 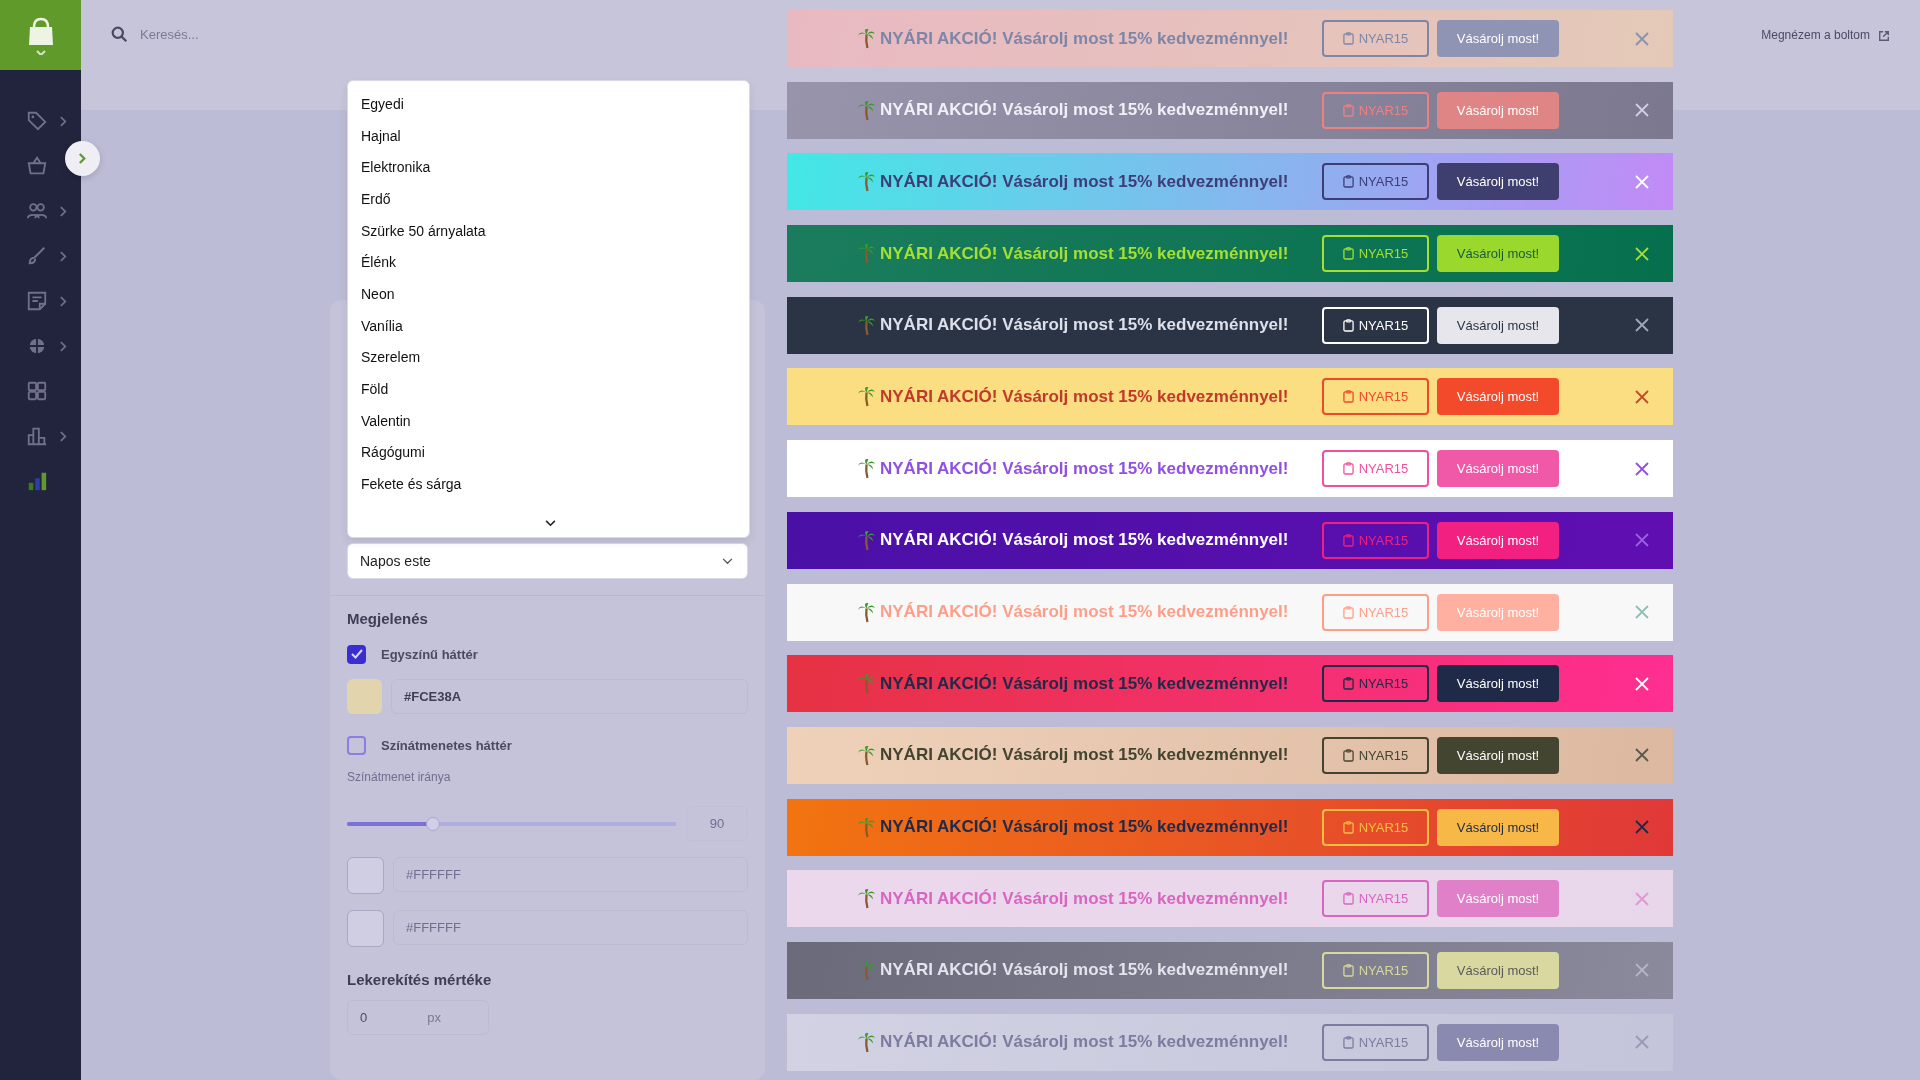 What do you see at coordinates (569, 696) in the screenshot?
I see `color-field: #FCE38A` at bounding box center [569, 696].